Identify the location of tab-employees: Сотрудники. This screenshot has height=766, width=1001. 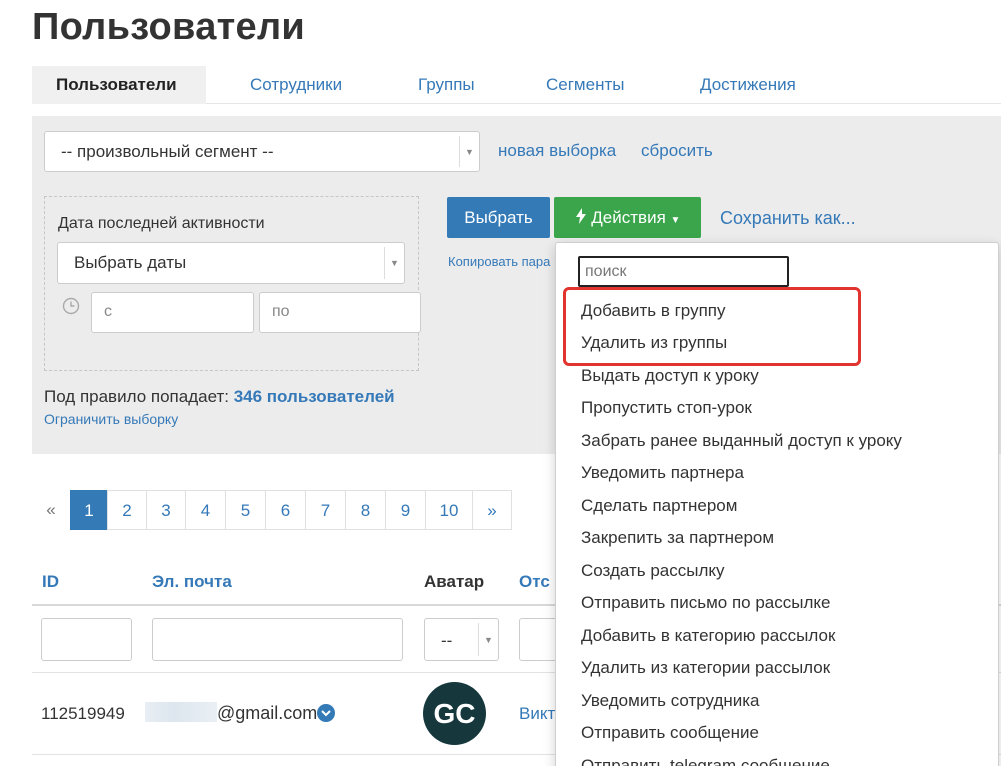
(296, 85).